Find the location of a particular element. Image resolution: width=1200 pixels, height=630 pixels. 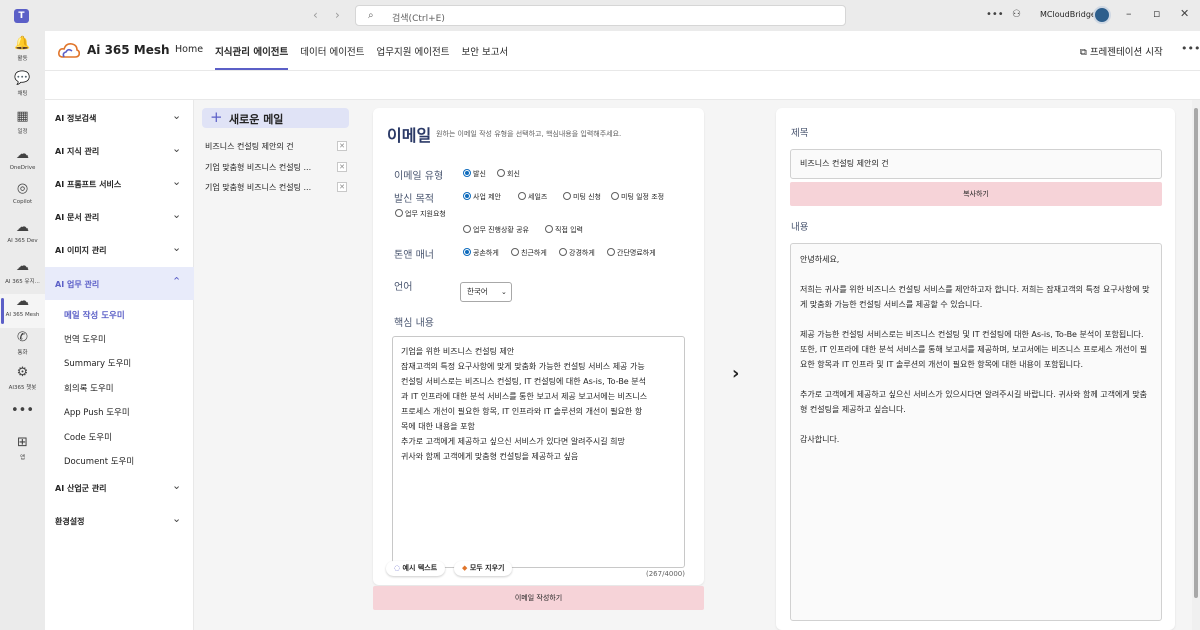

search-placeholder: 검색(Ctrl+E) is located at coordinates (418, 19).